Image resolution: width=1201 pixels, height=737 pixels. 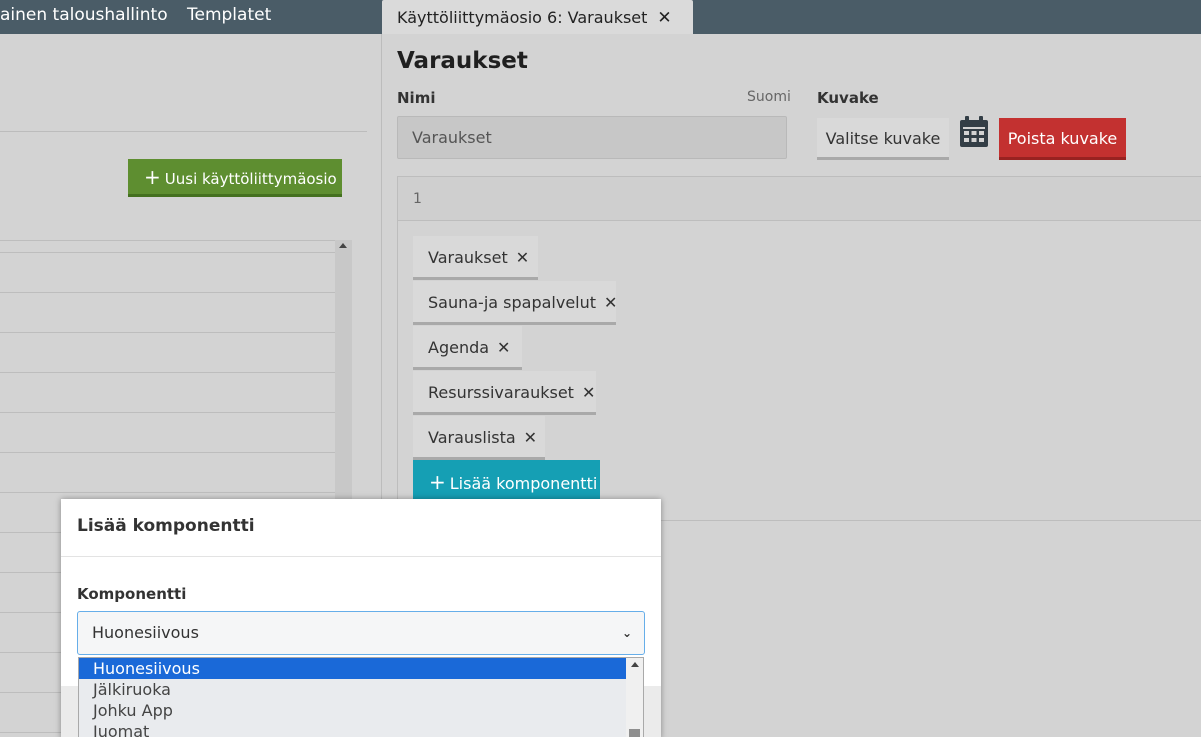 I want to click on component-chip: Resurssivaraukset ✕, so click(x=504, y=393).